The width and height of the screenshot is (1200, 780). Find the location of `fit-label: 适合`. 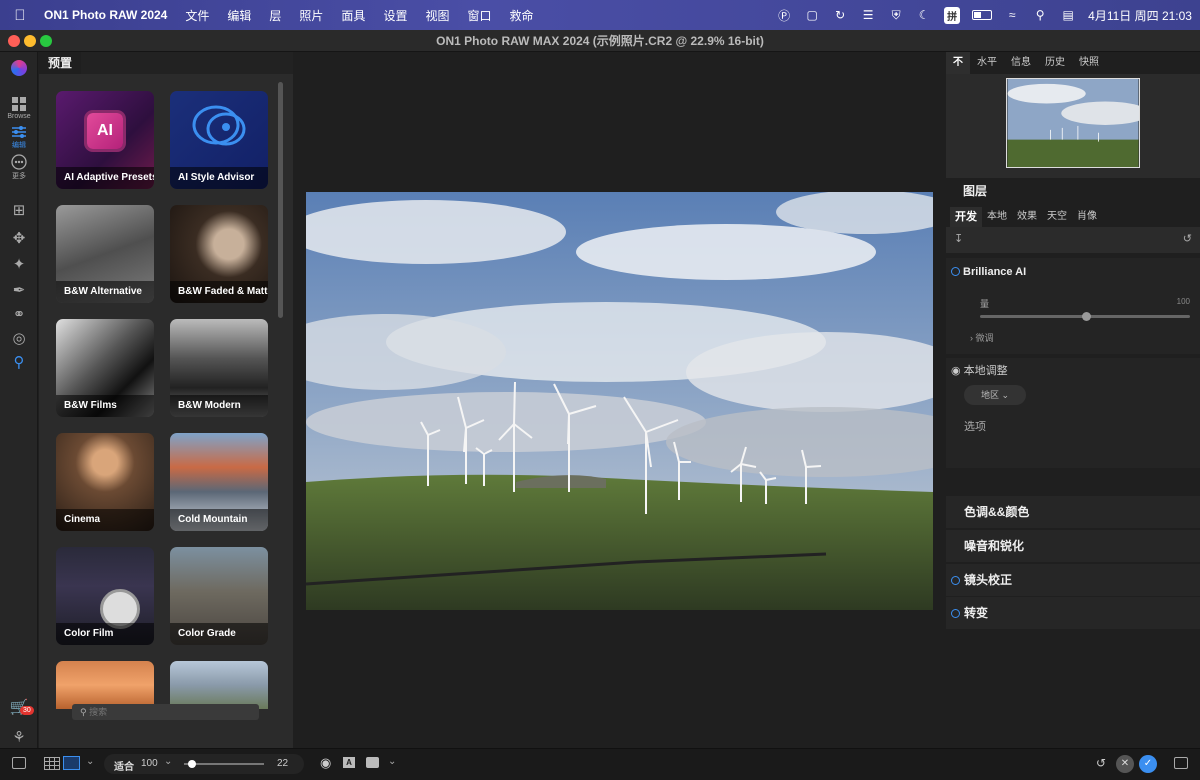

fit-label: 适合 is located at coordinates (124, 765).